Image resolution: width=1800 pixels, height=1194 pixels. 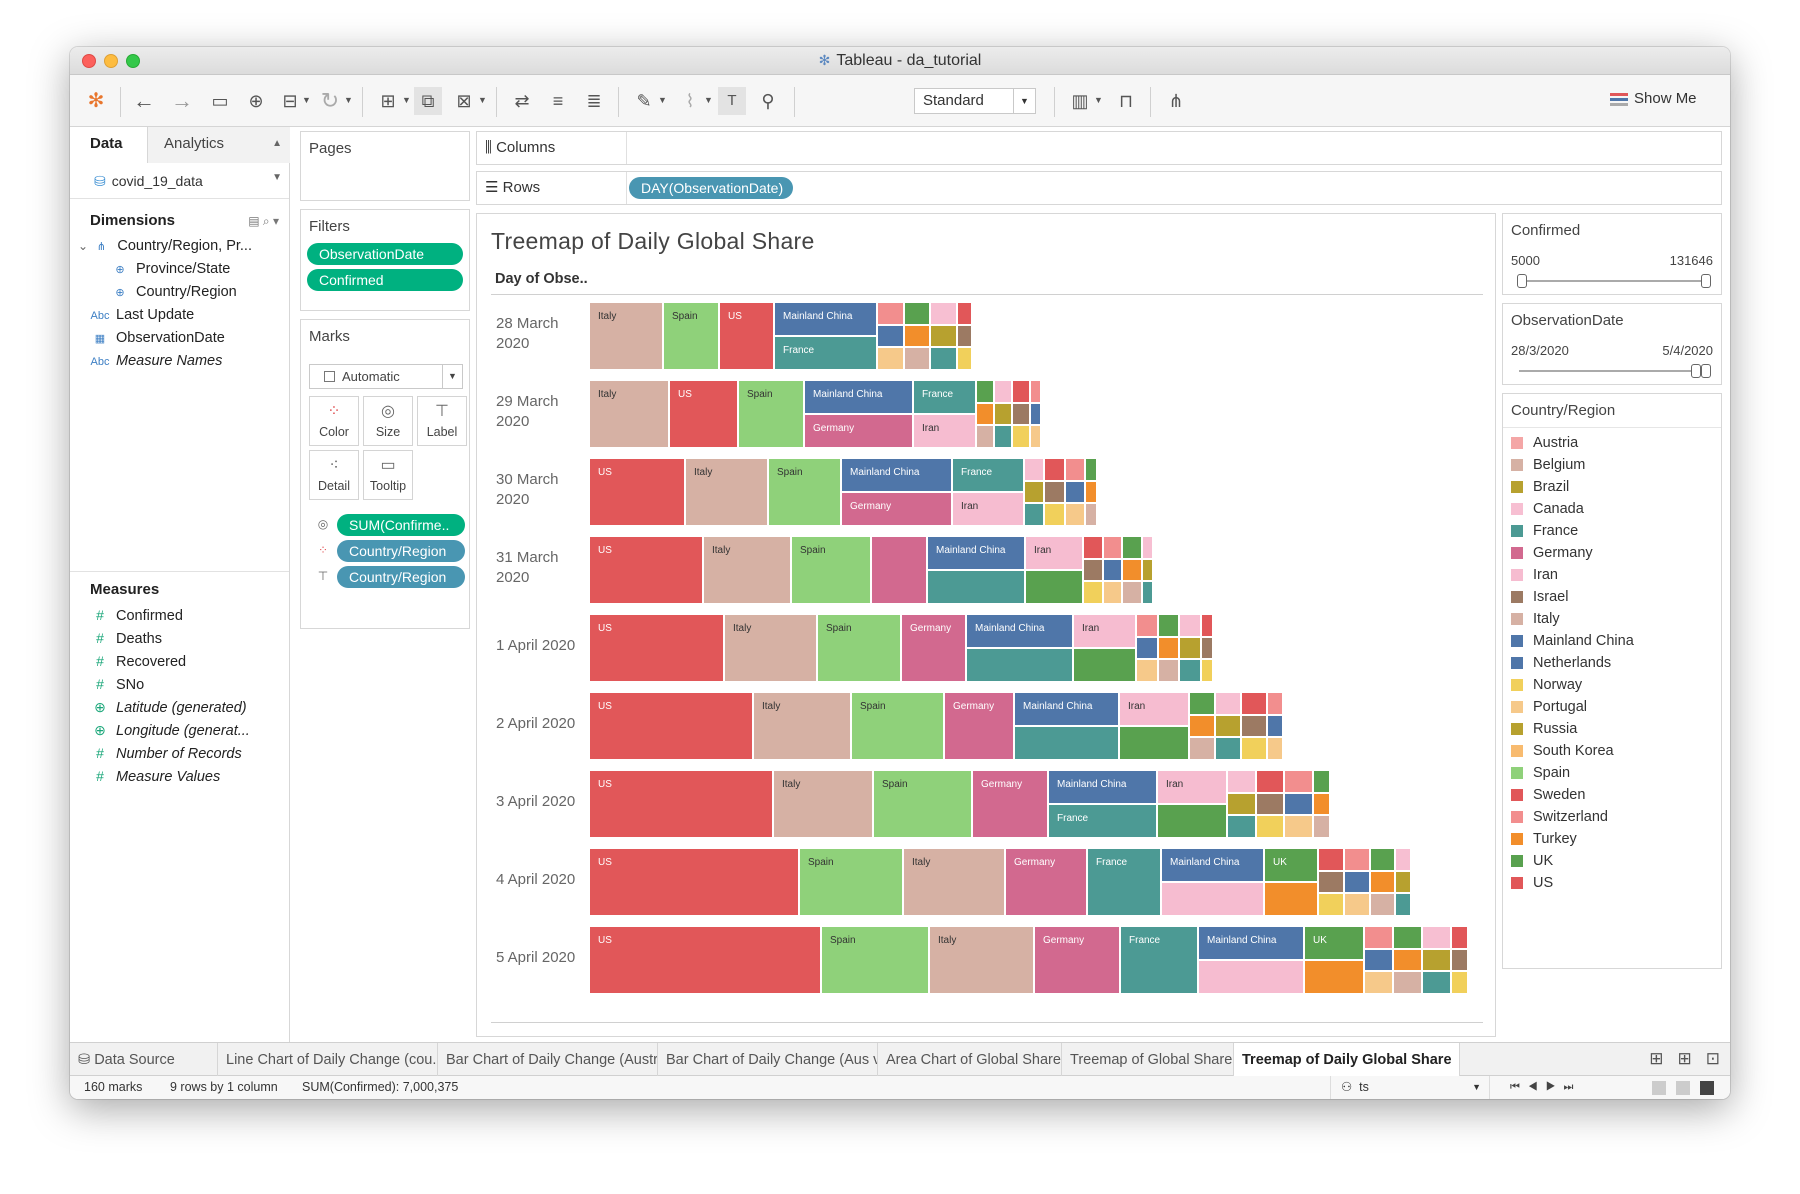 What do you see at coordinates (1080, 101) in the screenshot?
I see `show-cards-icon: ▥` at bounding box center [1080, 101].